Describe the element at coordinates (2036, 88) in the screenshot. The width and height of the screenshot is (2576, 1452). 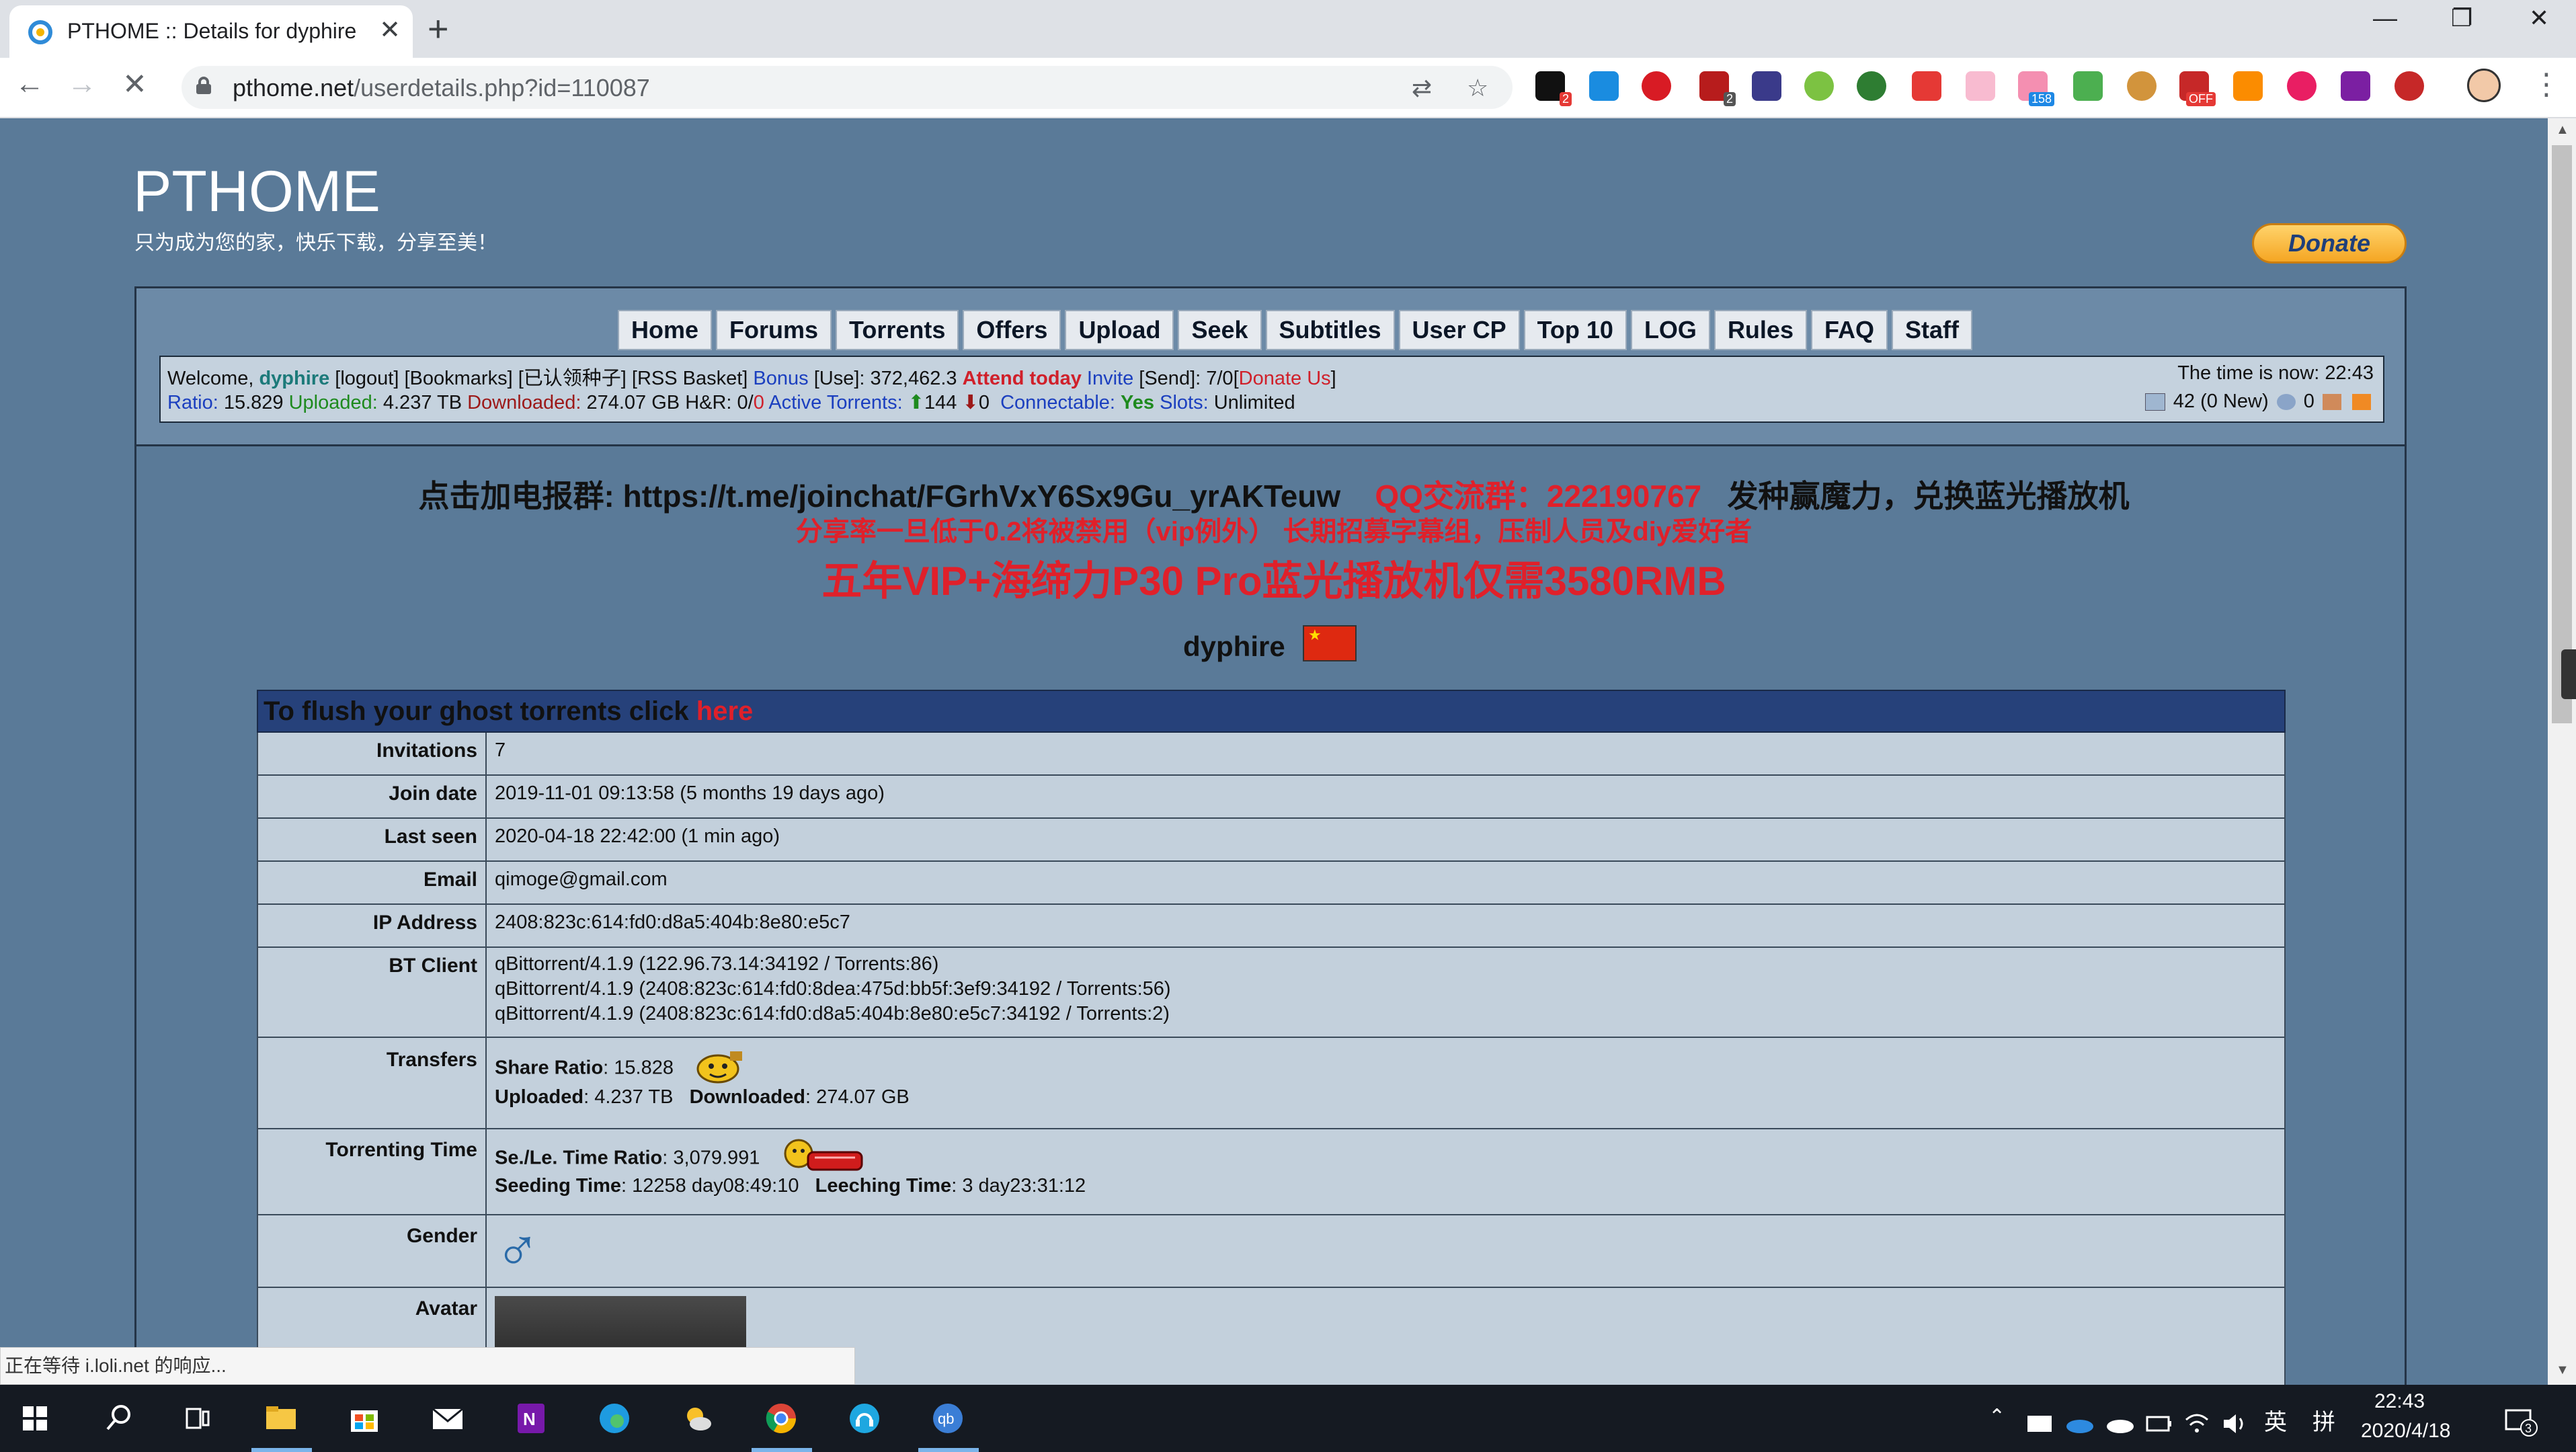
I see `extension-bilibili-icon: 158` at that location.